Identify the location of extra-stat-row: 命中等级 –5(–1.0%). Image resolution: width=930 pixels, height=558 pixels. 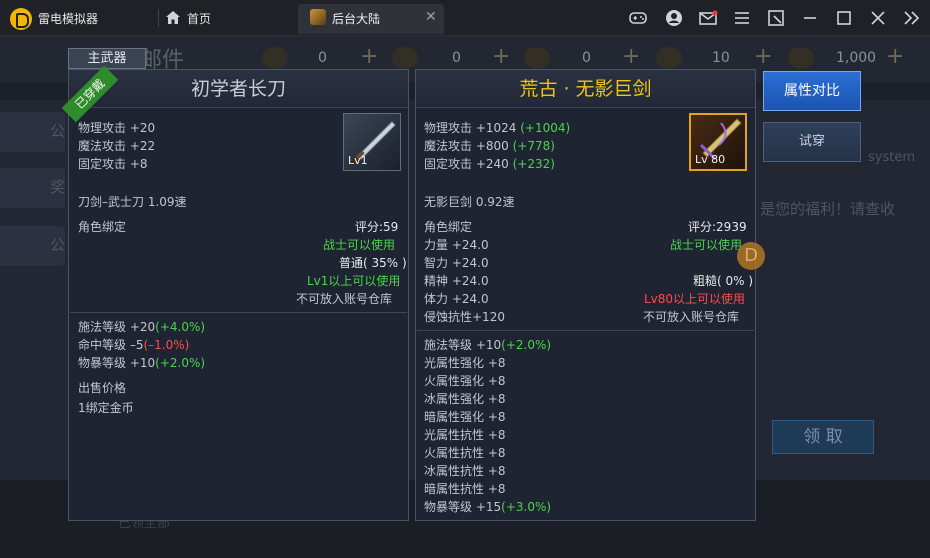
(134, 345).